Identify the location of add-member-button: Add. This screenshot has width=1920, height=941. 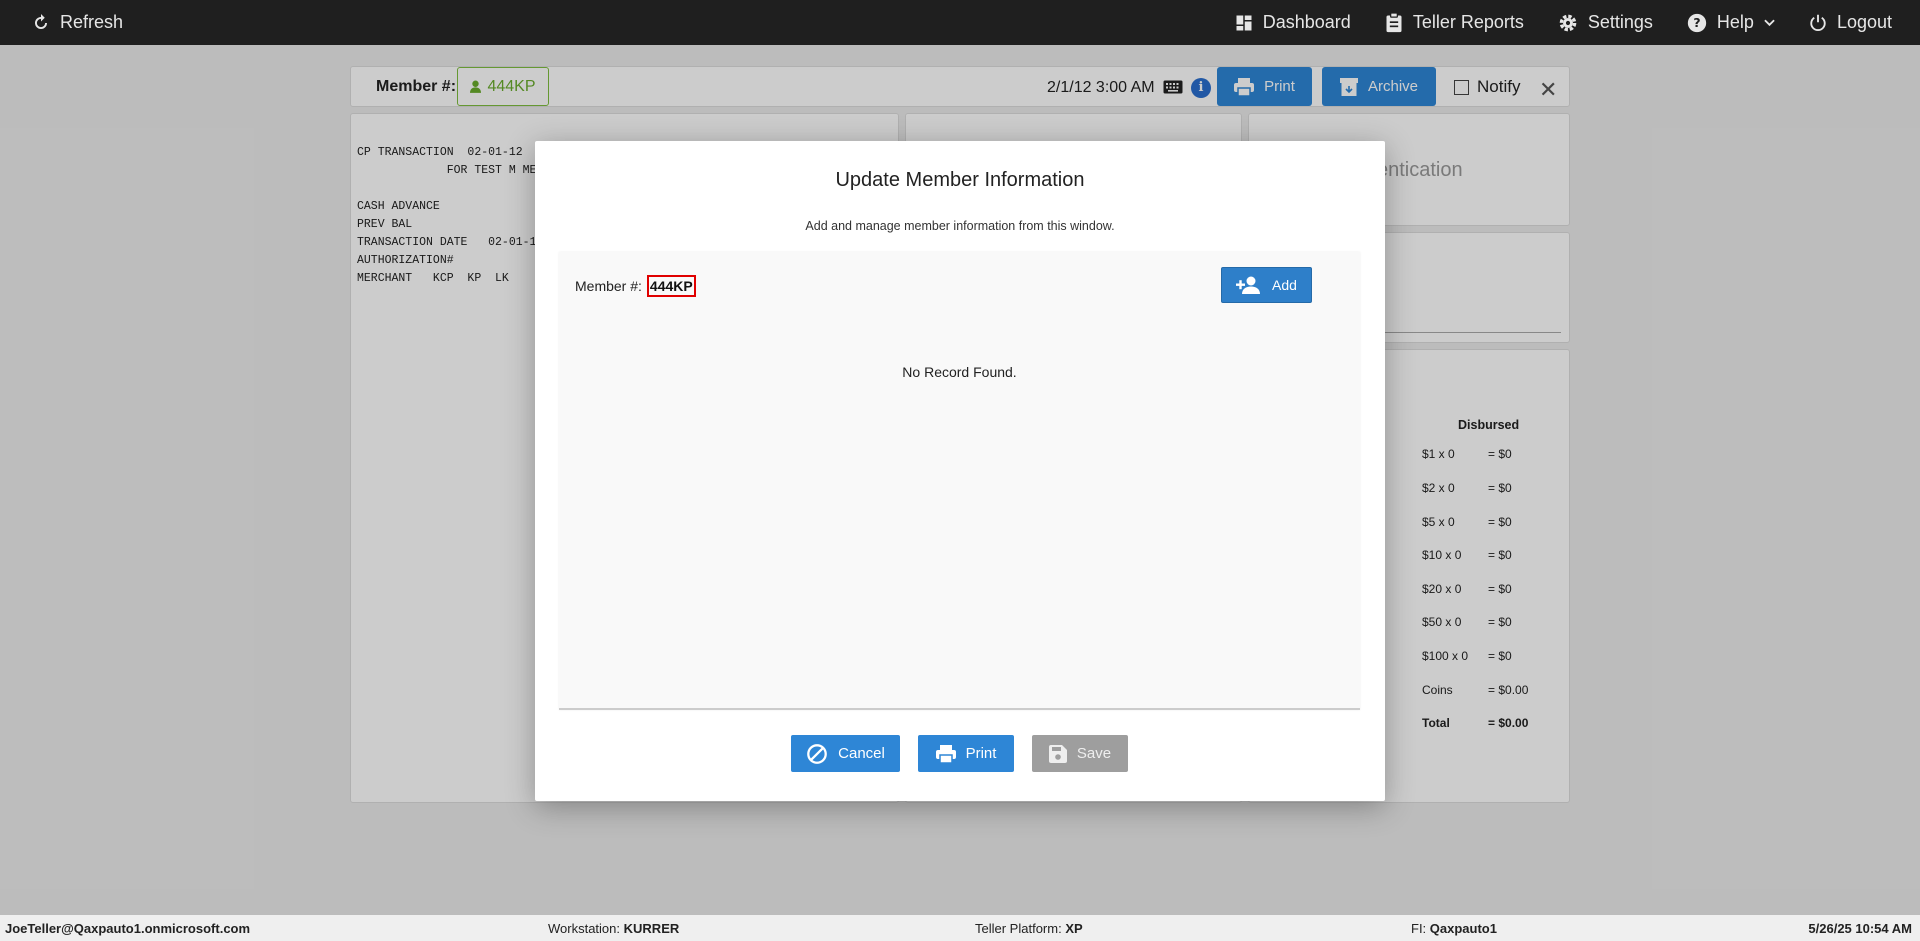
(1266, 285).